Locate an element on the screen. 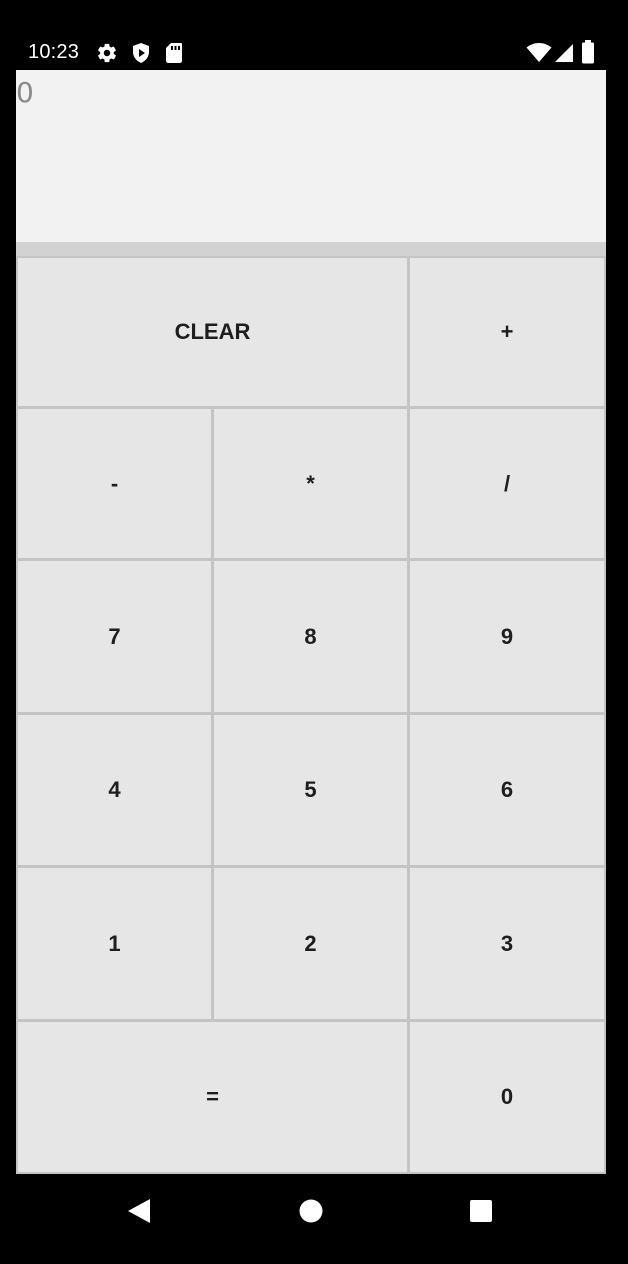 The width and height of the screenshot is (628, 1264). digit-6-button: 6 is located at coordinates (507, 790).